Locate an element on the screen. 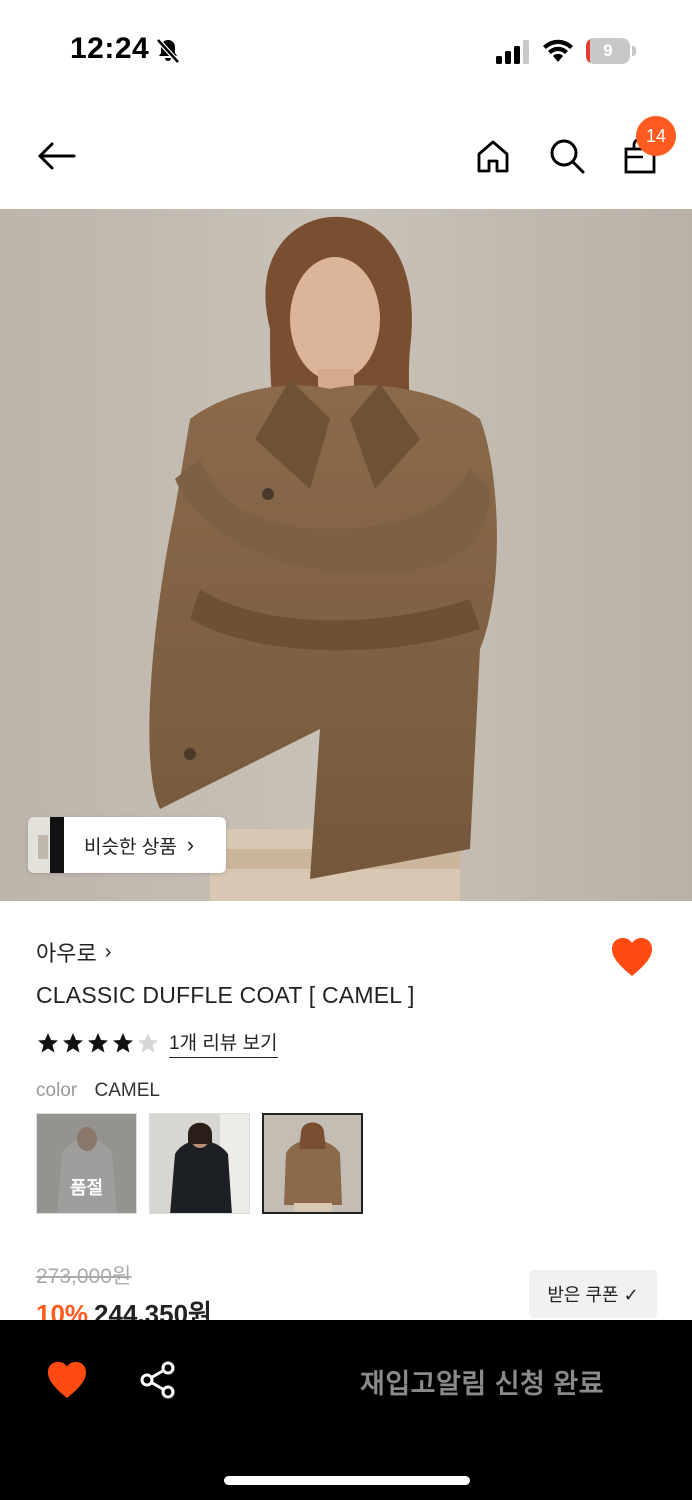  star-rating is located at coordinates (98, 1043).